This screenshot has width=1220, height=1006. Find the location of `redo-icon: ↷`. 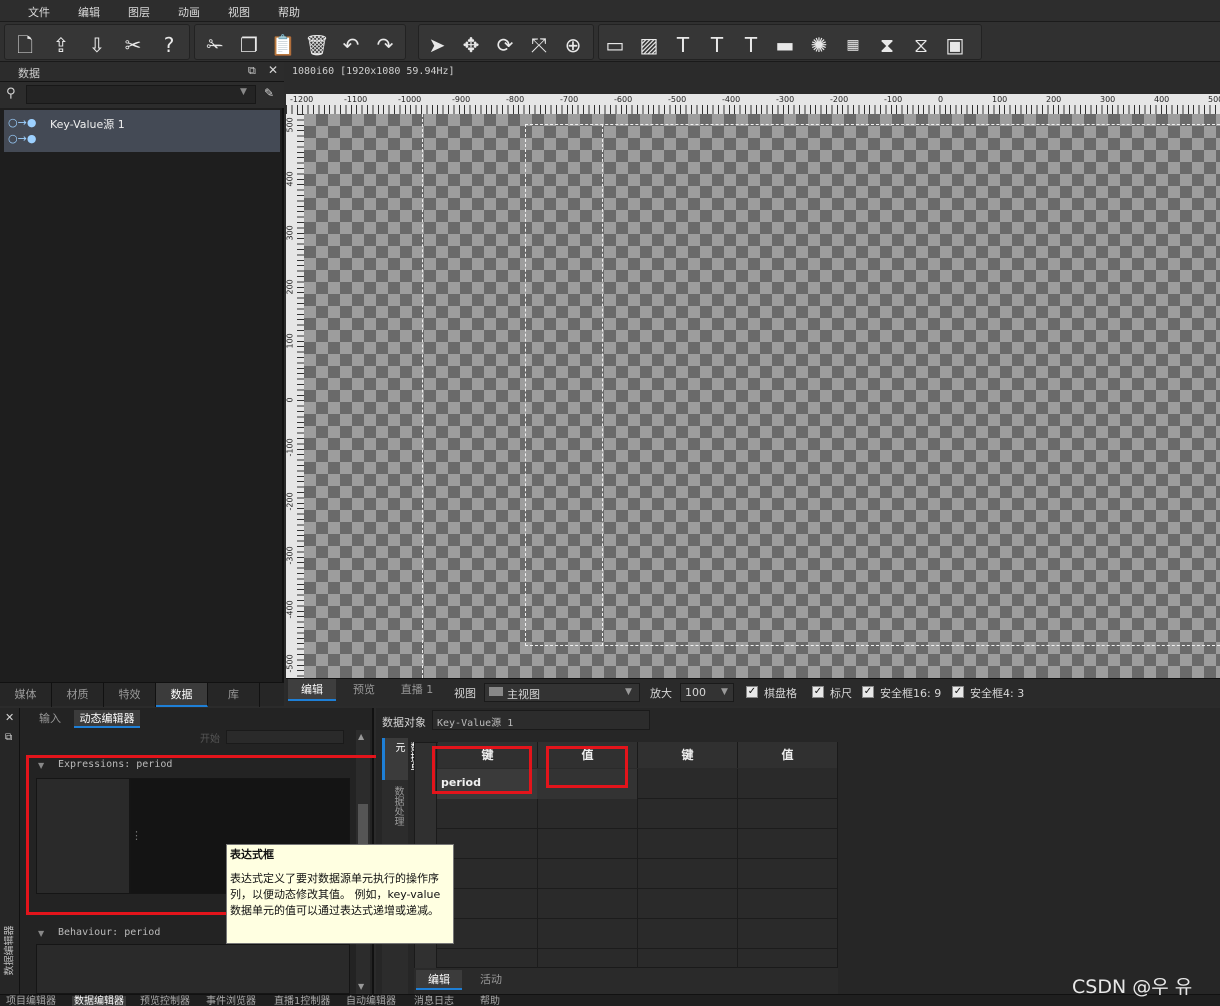

redo-icon: ↷ is located at coordinates (385, 45).